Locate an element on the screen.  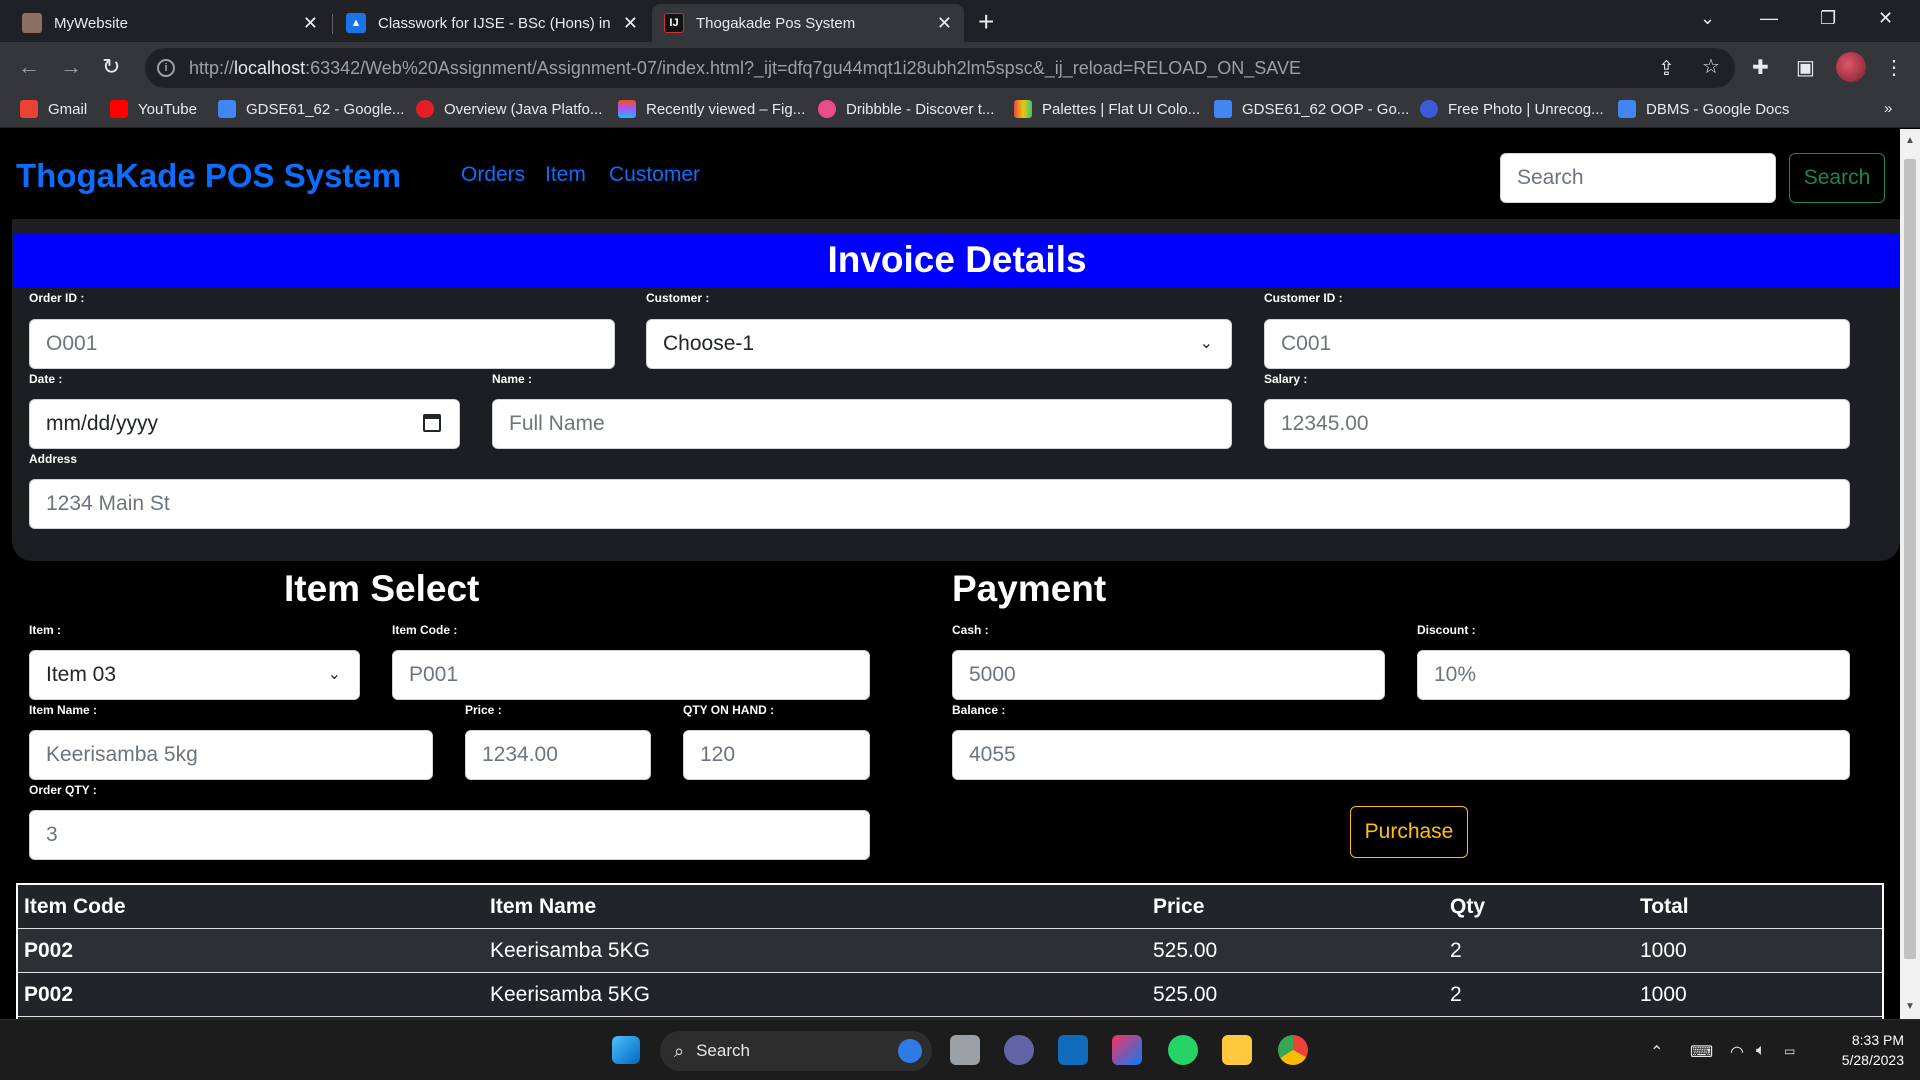
brand-title: ThogaKade POS System is located at coordinates (208, 176).